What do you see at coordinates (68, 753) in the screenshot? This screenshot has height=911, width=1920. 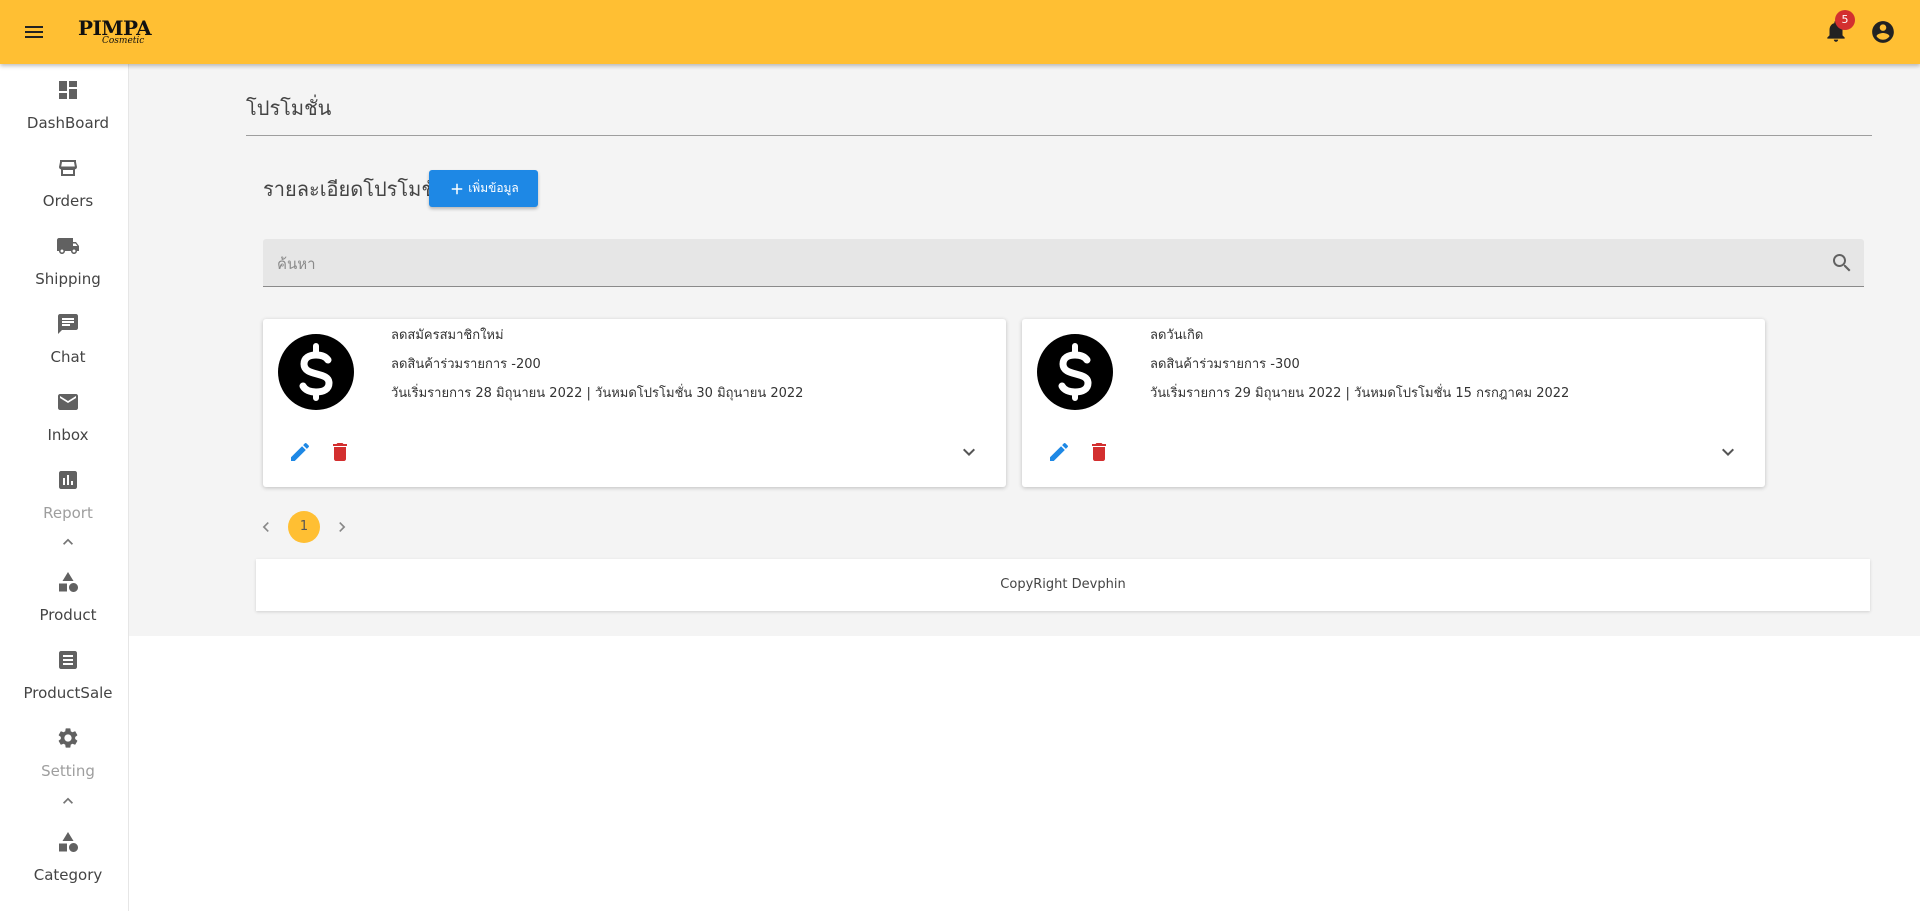 I see `sidebar-item-setting: Setting` at bounding box center [68, 753].